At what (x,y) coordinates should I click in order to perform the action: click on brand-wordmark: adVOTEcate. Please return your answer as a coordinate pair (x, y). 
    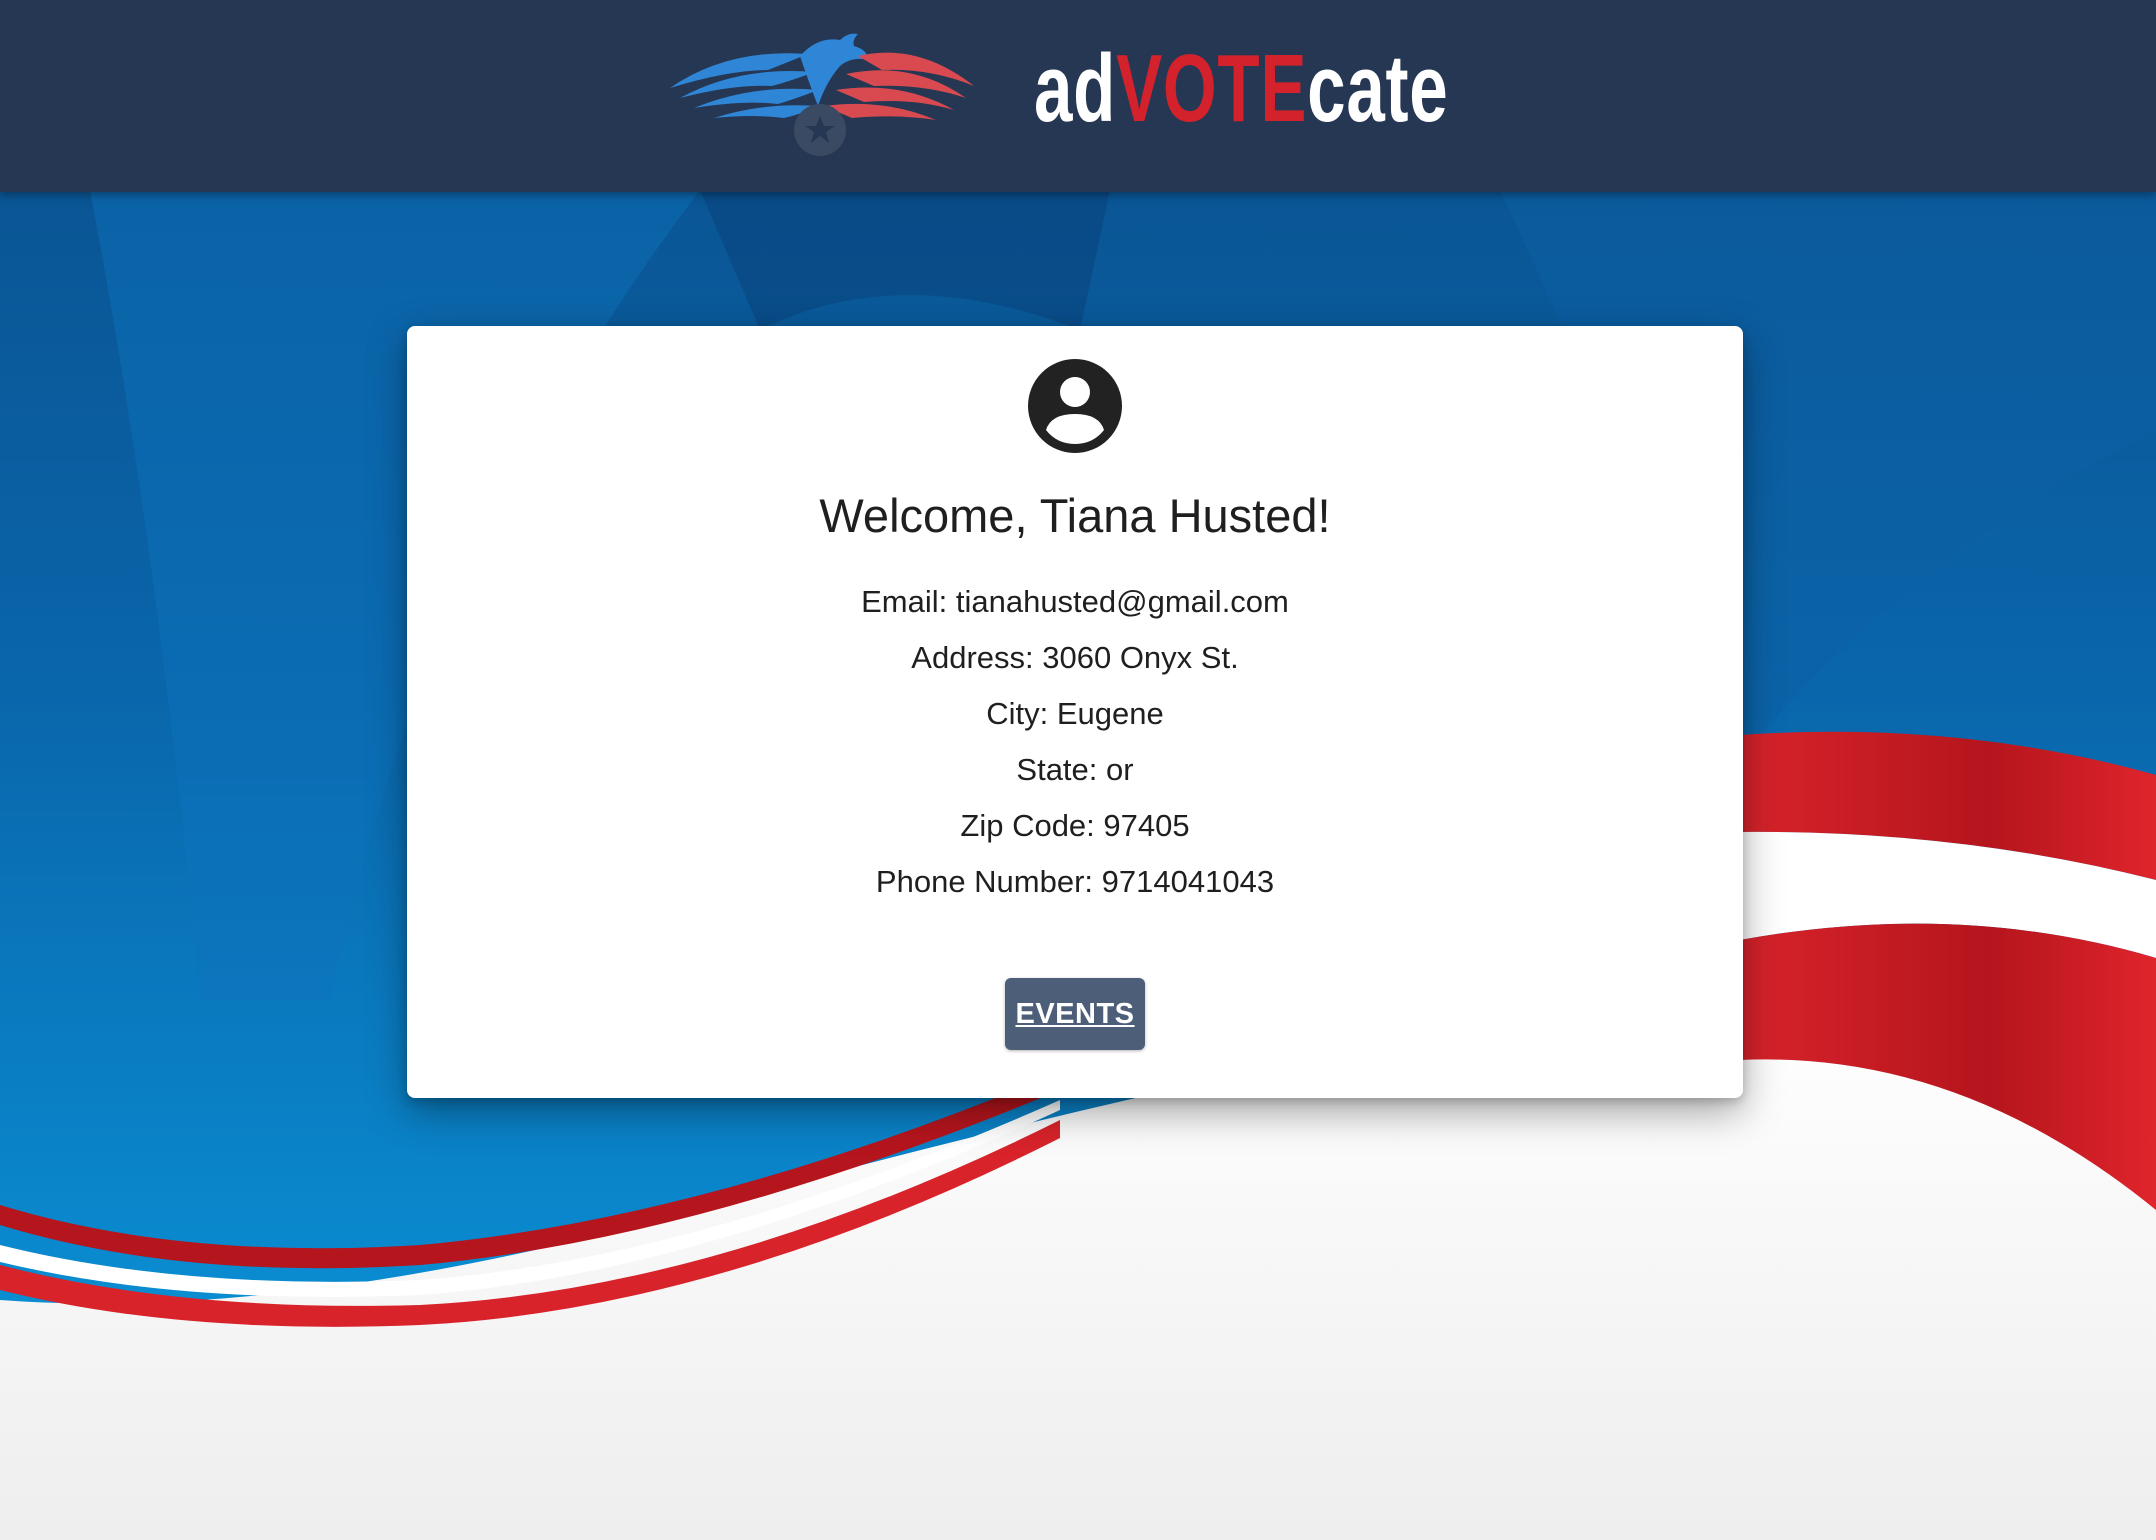
    Looking at the image, I should click on (1241, 89).